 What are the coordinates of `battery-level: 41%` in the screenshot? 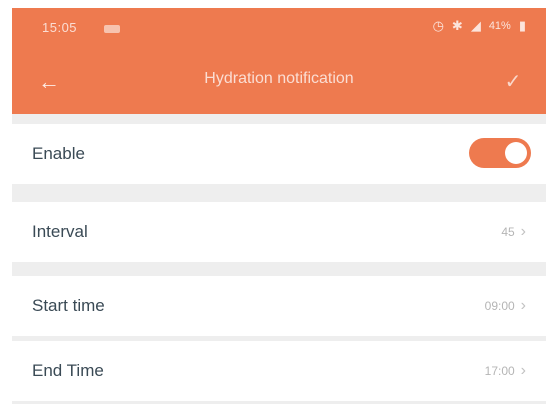 It's located at (499, 26).